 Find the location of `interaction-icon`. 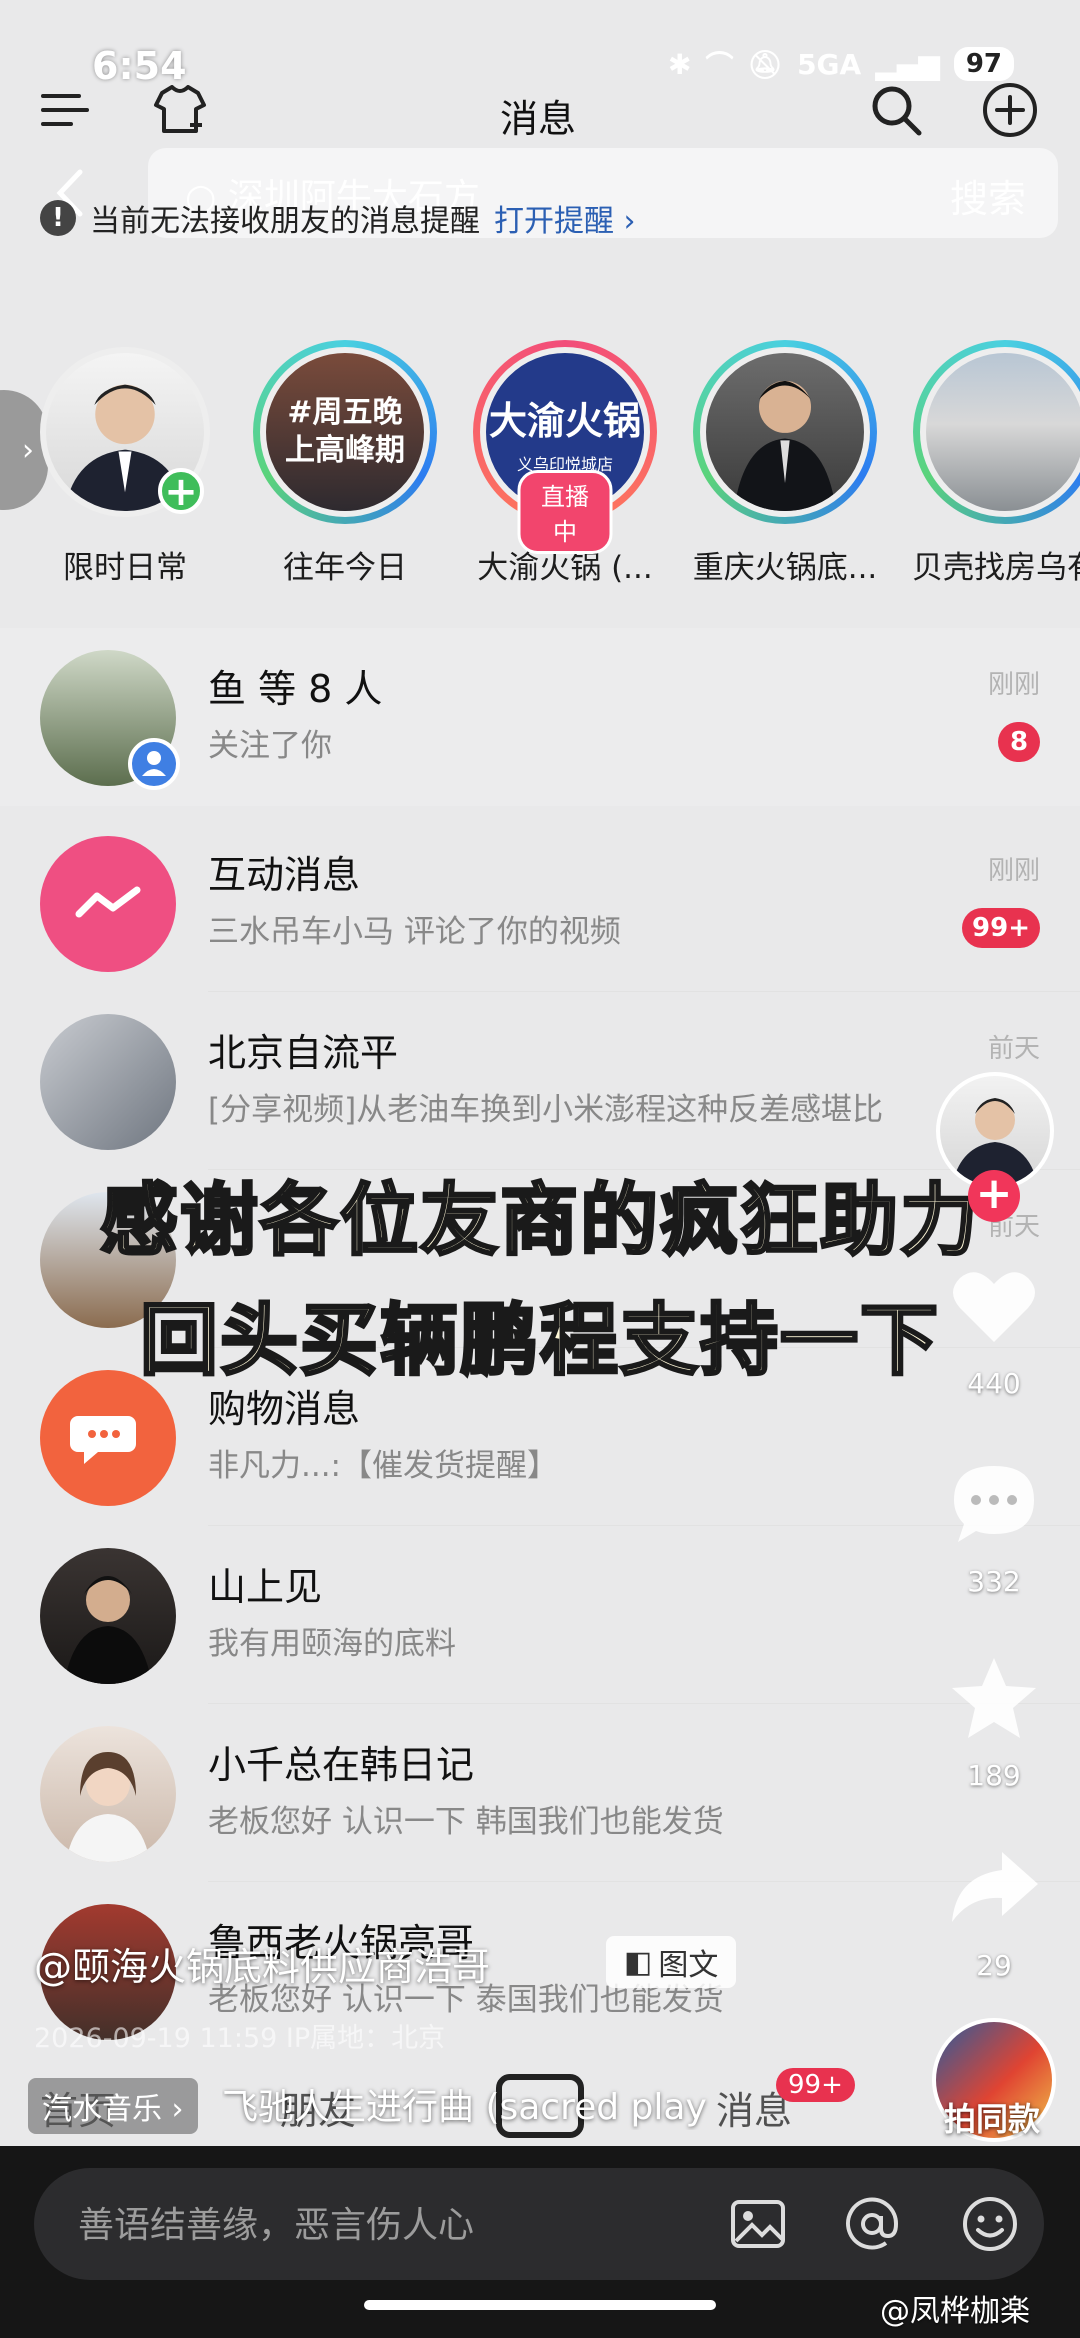

interaction-icon is located at coordinates (108, 902).